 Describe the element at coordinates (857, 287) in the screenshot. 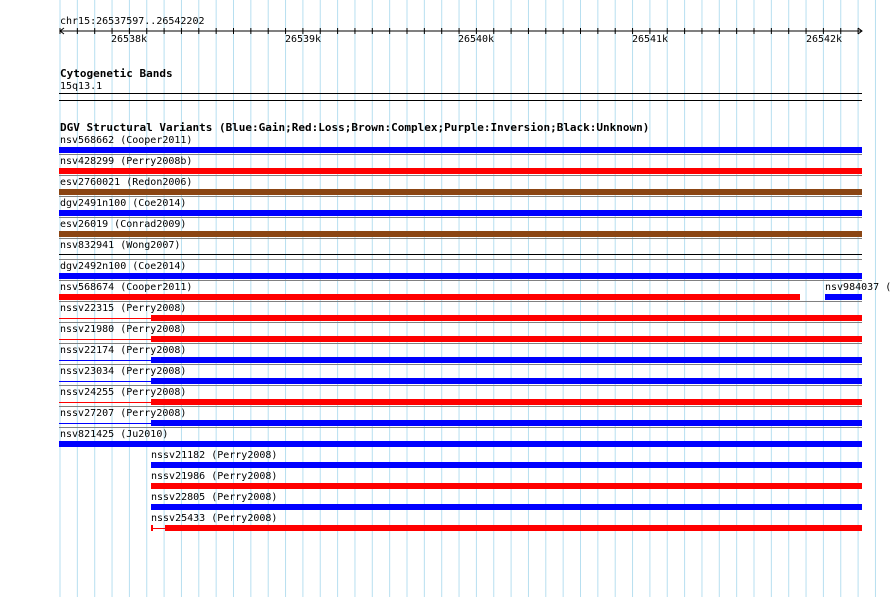

I see `variant-label: nsv984037 (` at that location.